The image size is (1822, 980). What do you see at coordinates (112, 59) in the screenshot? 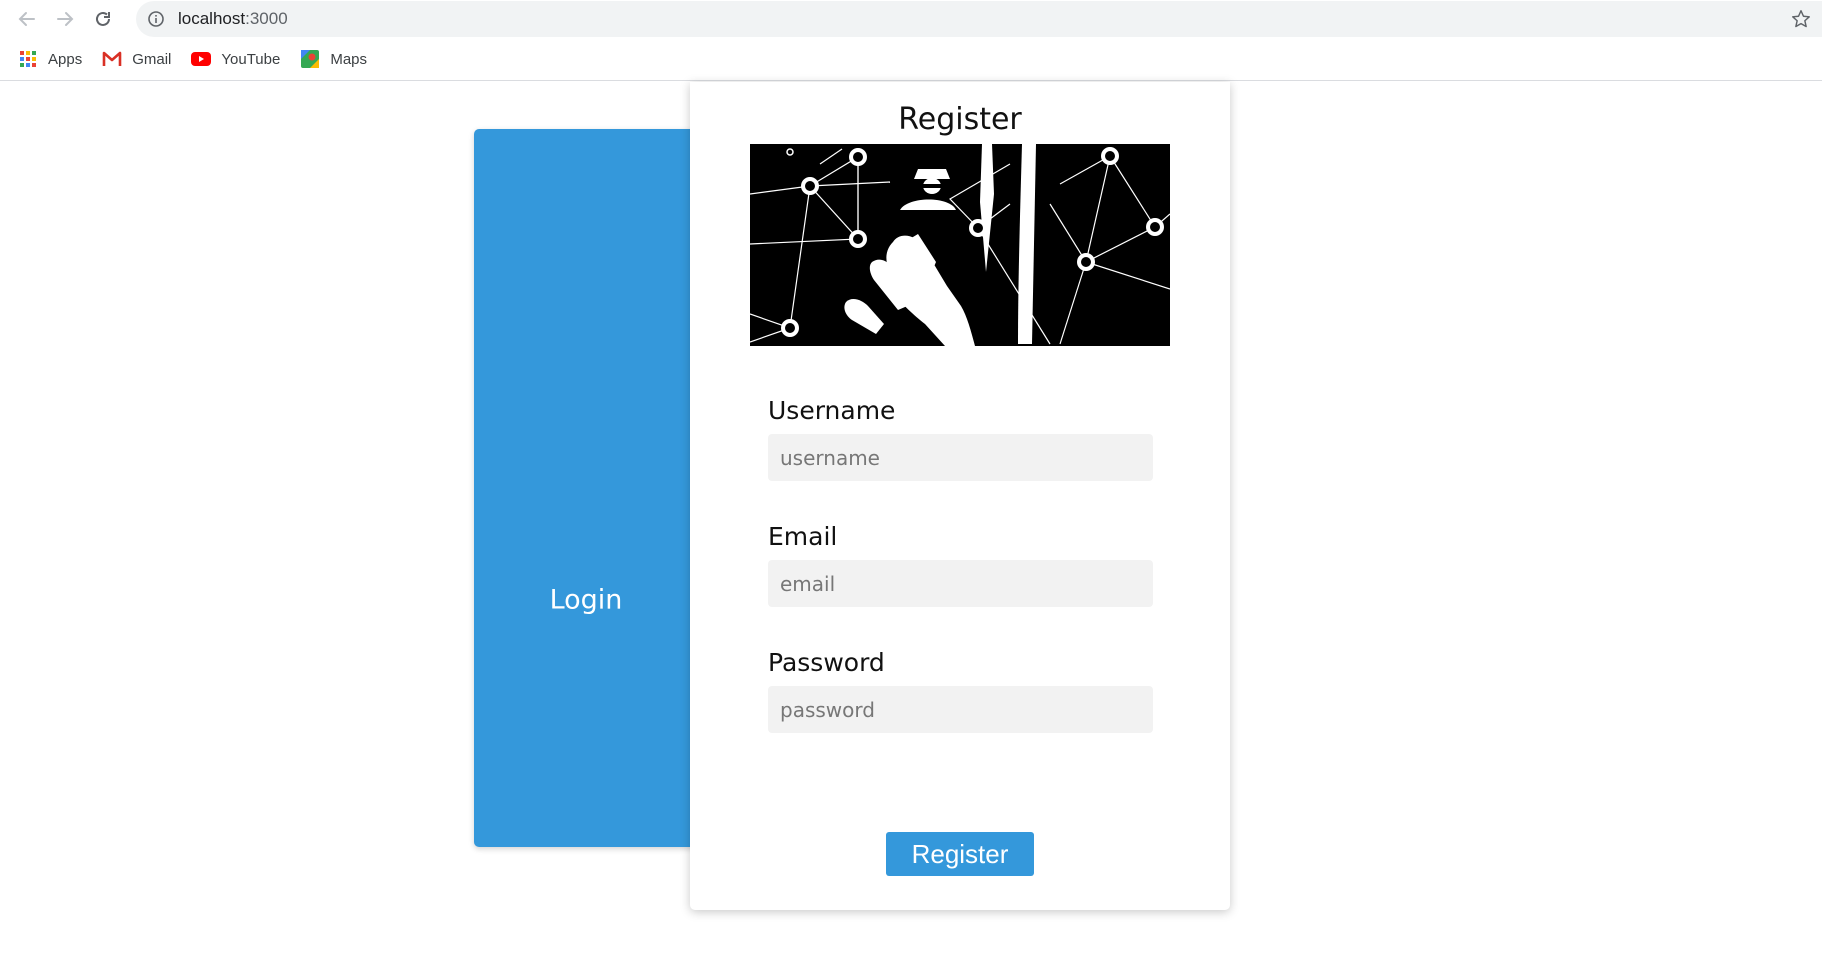
I see `gmail-icon` at bounding box center [112, 59].